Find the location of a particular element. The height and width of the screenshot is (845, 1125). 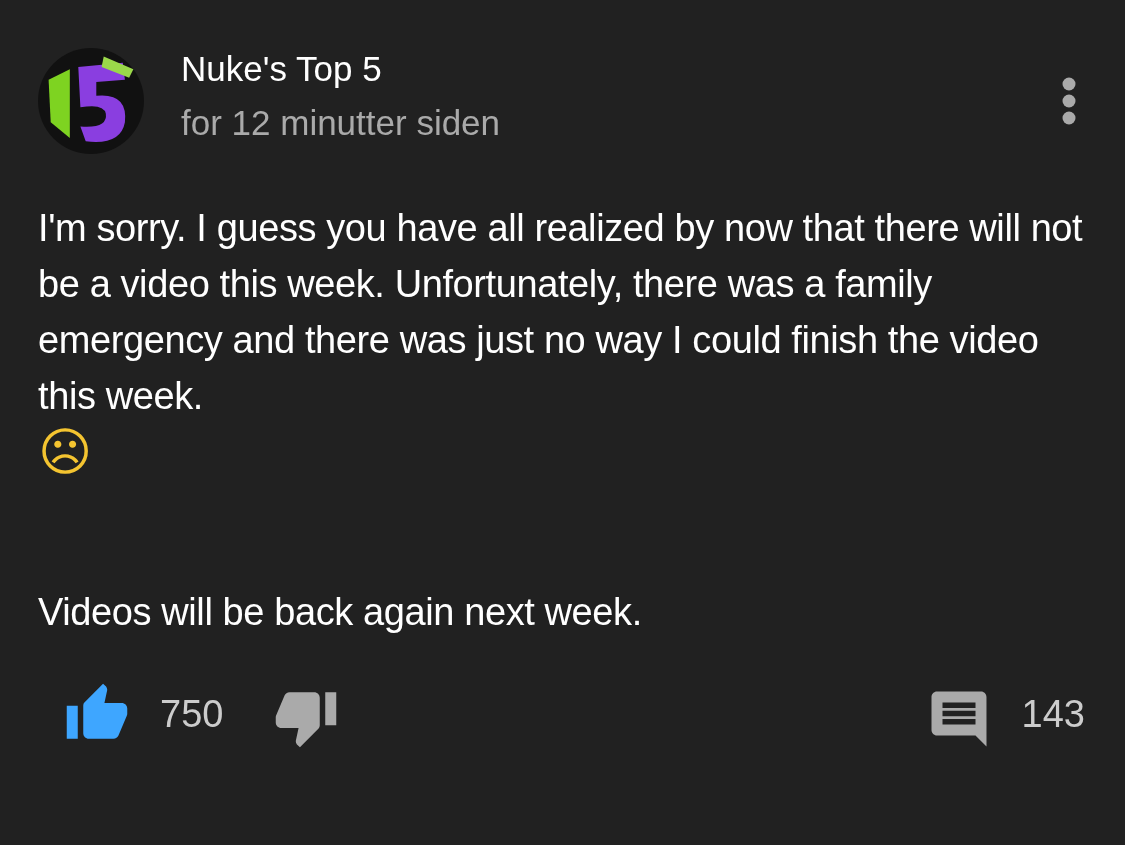

sad-face-emoji: ☹ is located at coordinates (65, 452).